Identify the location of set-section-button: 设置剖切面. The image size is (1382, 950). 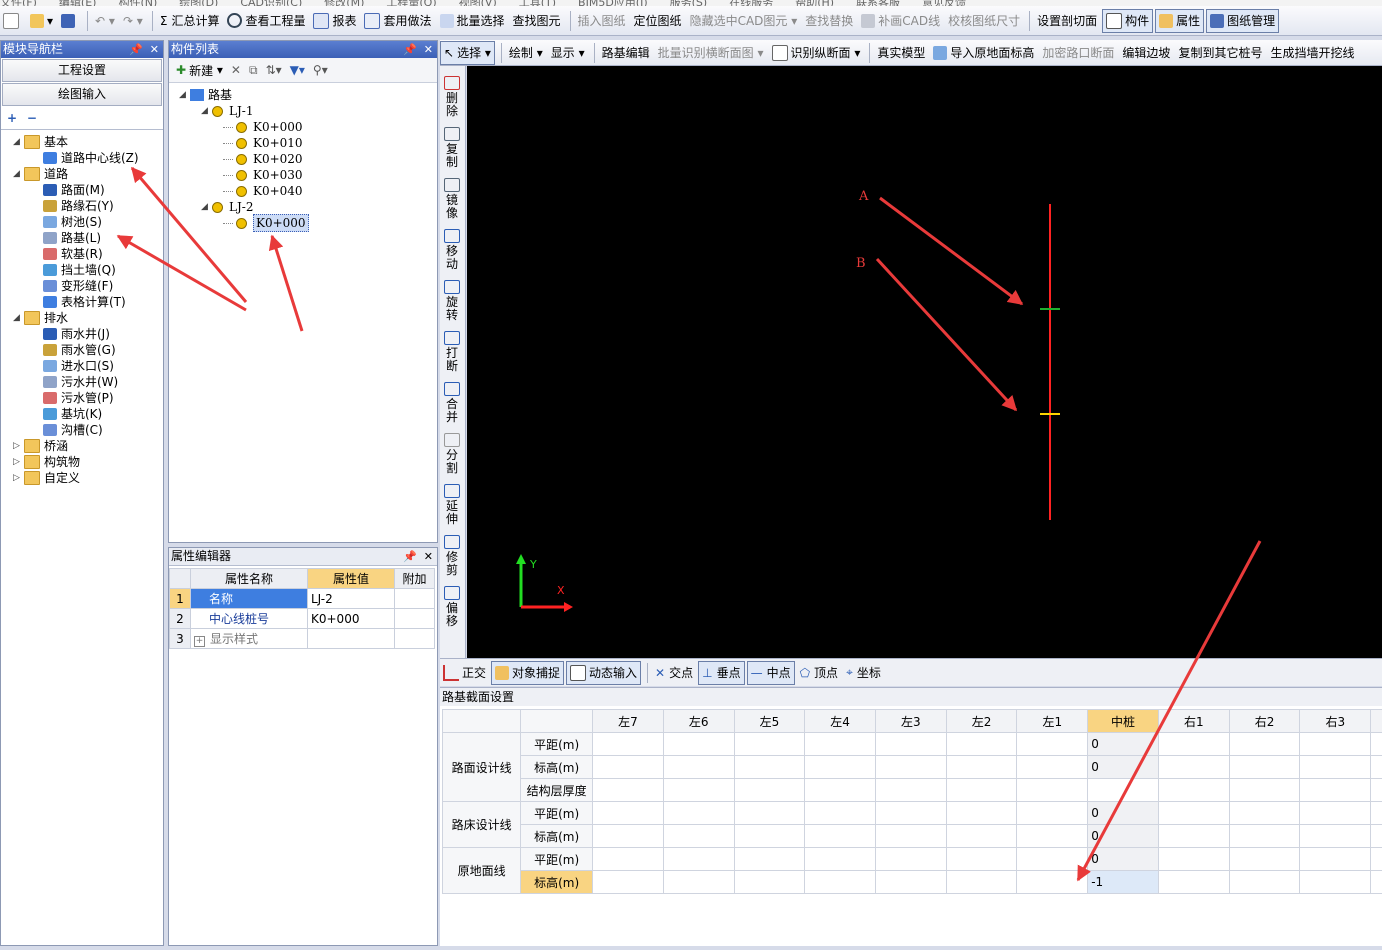
(1067, 21).